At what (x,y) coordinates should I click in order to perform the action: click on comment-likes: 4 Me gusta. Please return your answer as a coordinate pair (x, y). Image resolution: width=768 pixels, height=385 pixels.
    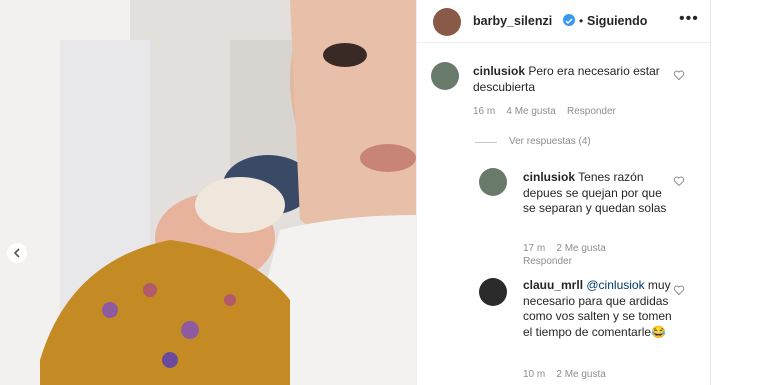
    Looking at the image, I should click on (530, 111).